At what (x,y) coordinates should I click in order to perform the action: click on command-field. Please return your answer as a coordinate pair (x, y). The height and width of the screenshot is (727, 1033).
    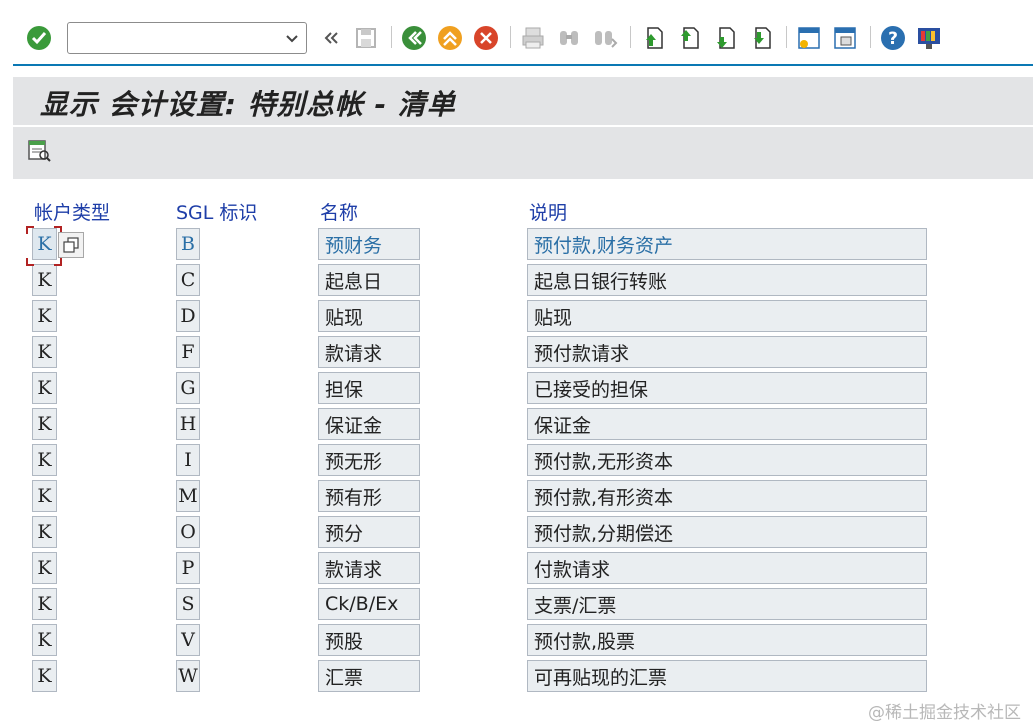
    Looking at the image, I should click on (187, 38).